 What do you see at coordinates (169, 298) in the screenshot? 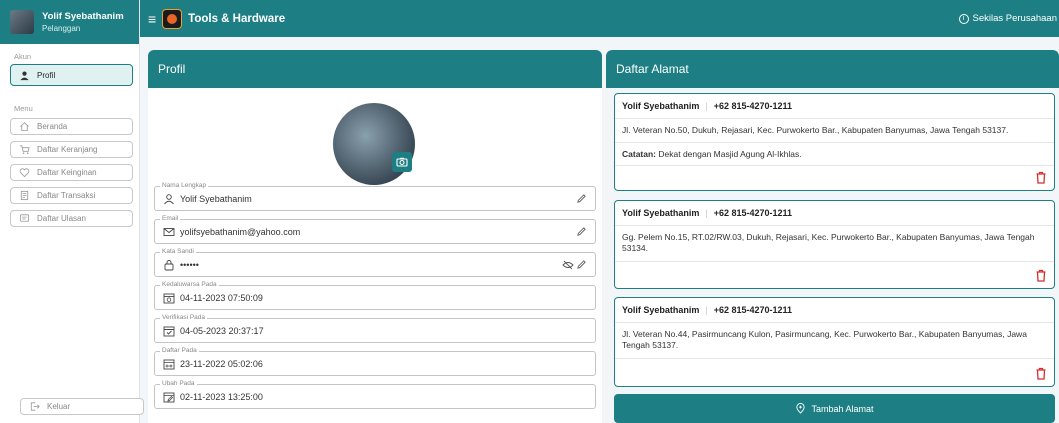
I see `calendar-clock-icon` at bounding box center [169, 298].